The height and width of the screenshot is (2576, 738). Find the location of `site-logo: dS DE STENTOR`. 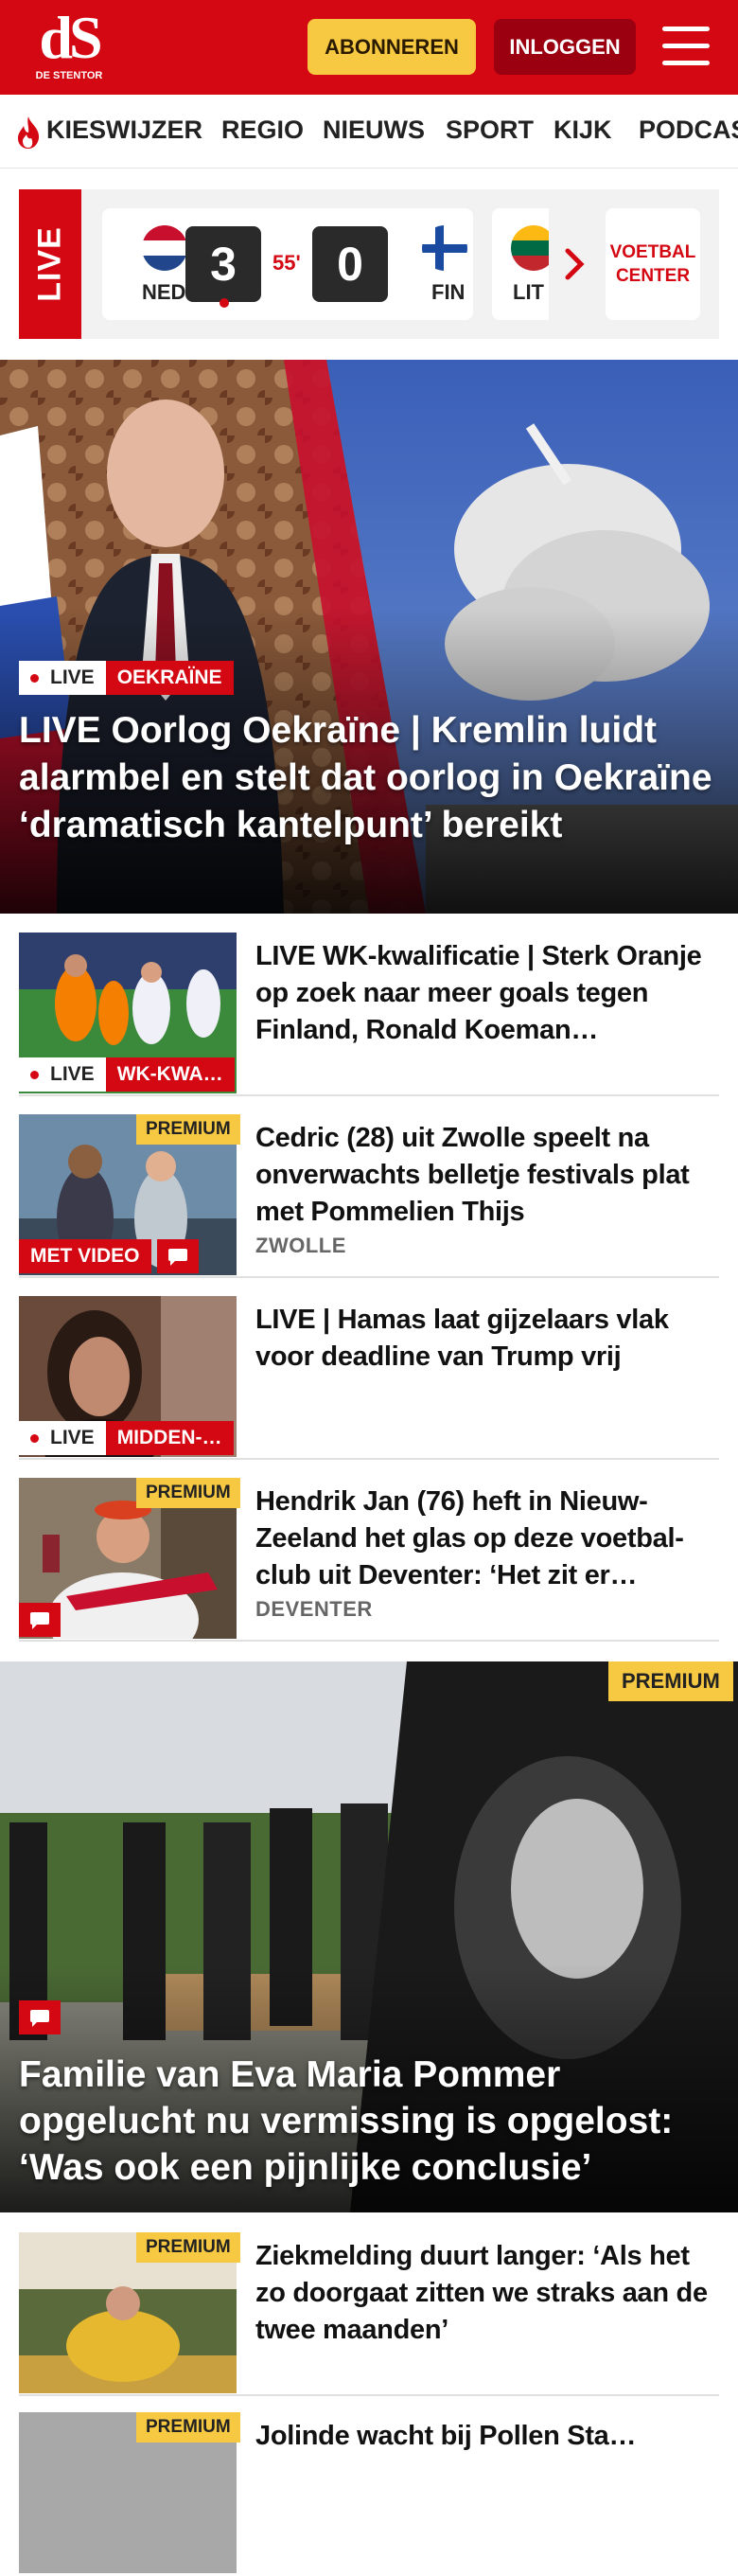

site-logo: dS DE STENTOR is located at coordinates (69, 44).